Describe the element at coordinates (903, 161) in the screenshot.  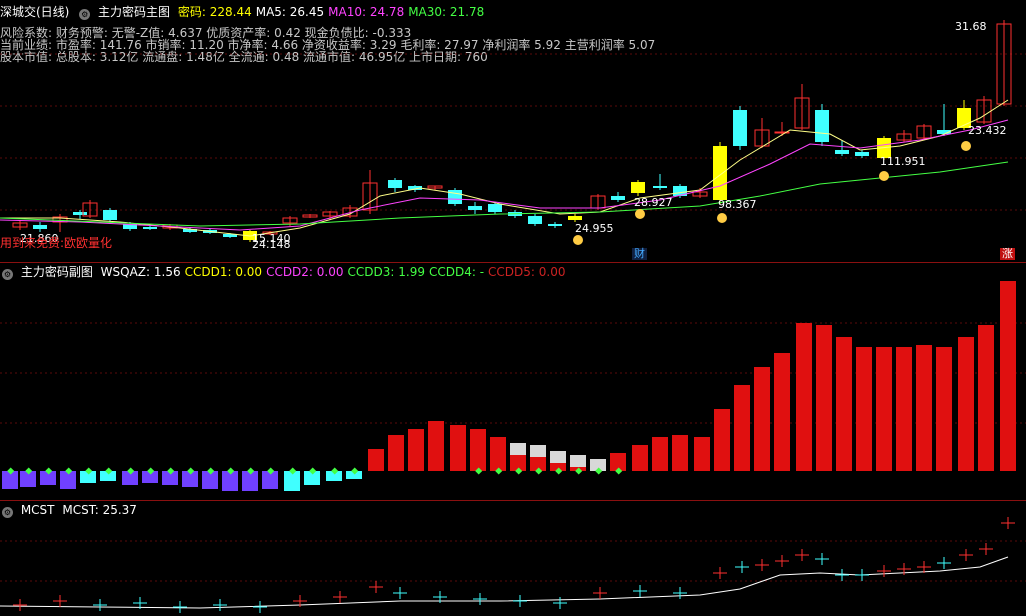
I see `price-label: 111.951` at that location.